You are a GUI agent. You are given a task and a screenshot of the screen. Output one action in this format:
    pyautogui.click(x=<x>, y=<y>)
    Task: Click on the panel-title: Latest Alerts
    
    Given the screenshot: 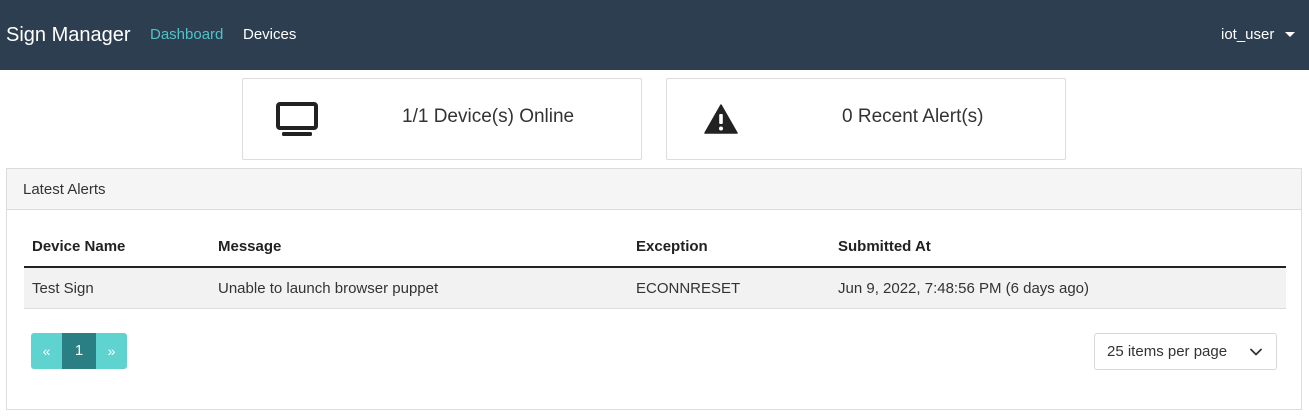 What is the action you would take?
    pyautogui.click(x=64, y=189)
    